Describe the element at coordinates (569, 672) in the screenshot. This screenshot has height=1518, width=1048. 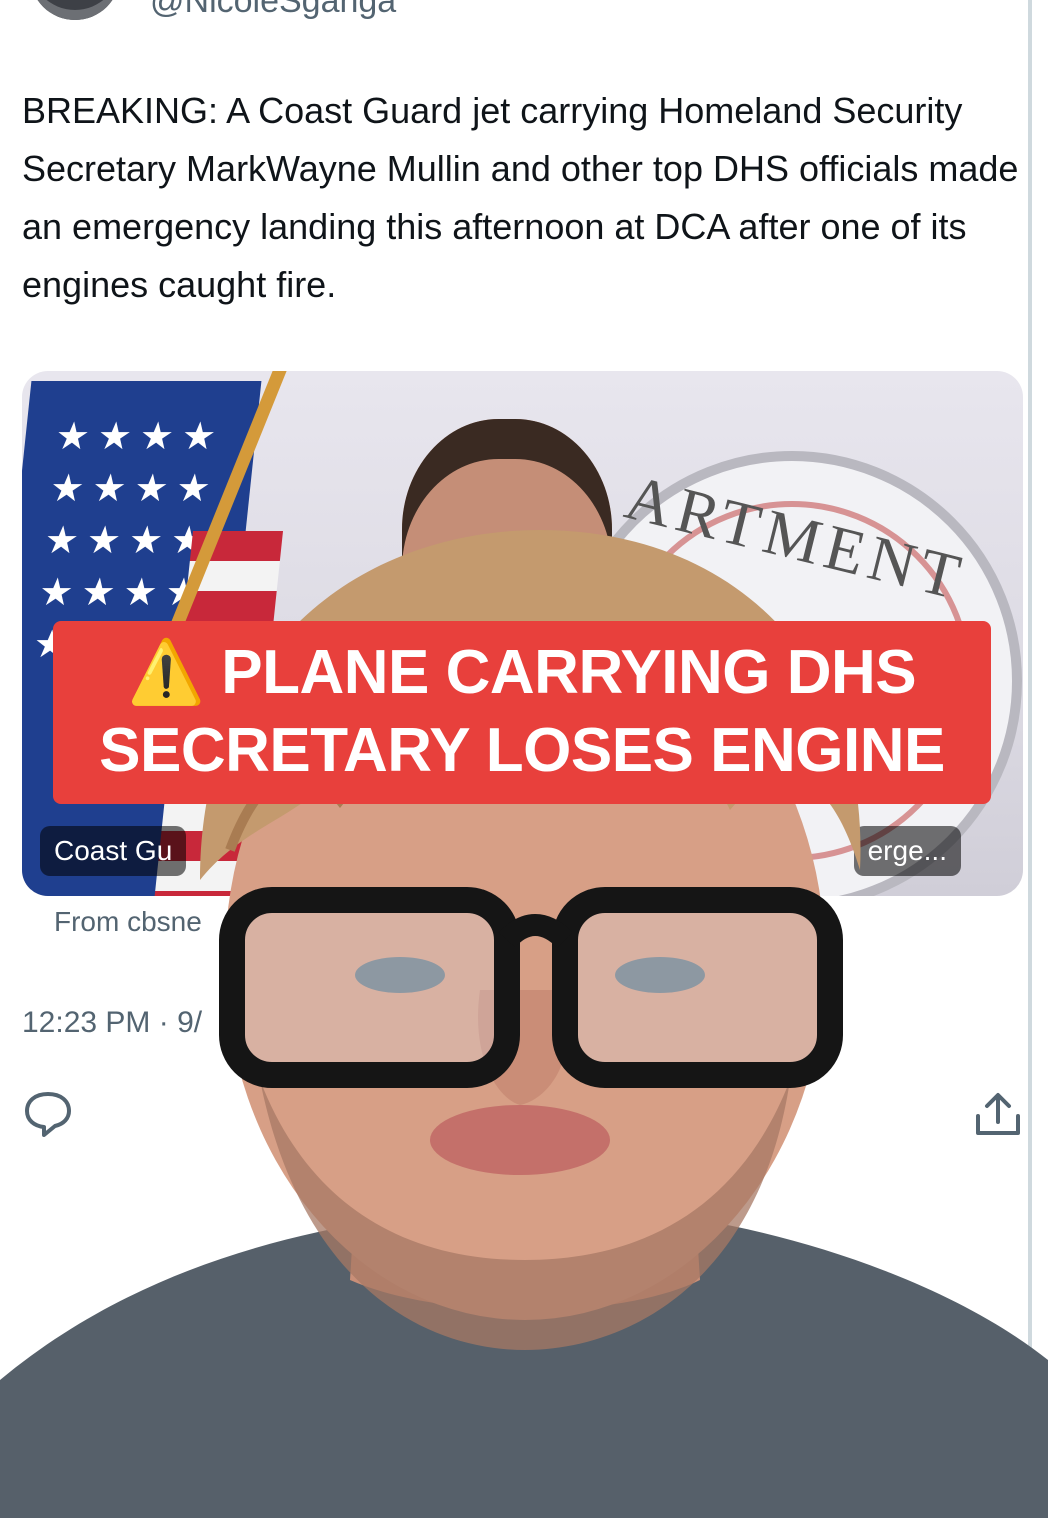
I see `overlay-line-1-text: PLANE CARRYING DHS` at that location.